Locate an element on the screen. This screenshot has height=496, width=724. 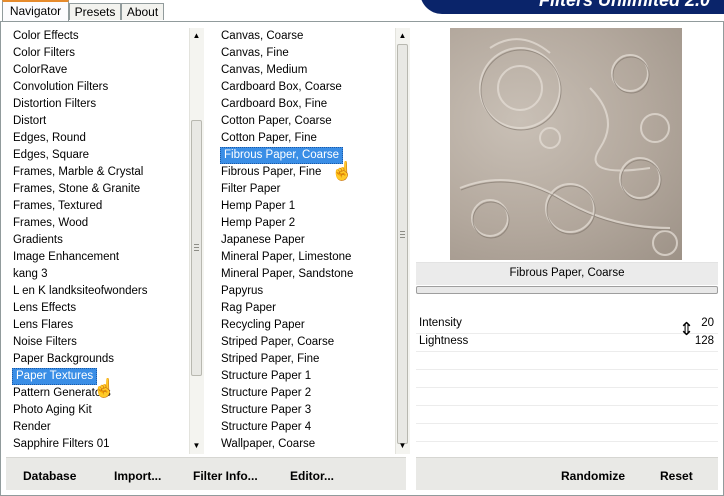
filter-list-item: Striped Paper, Fine is located at coordinates (269, 359).